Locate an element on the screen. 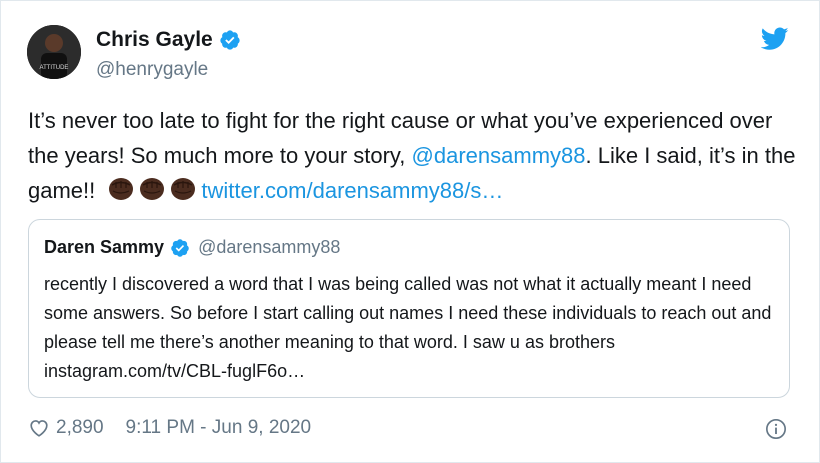 Image resolution: width=820 pixels, height=463 pixels. tweet-timestamp: 9:11 PM - Jun 9, 2020 is located at coordinates (219, 428).